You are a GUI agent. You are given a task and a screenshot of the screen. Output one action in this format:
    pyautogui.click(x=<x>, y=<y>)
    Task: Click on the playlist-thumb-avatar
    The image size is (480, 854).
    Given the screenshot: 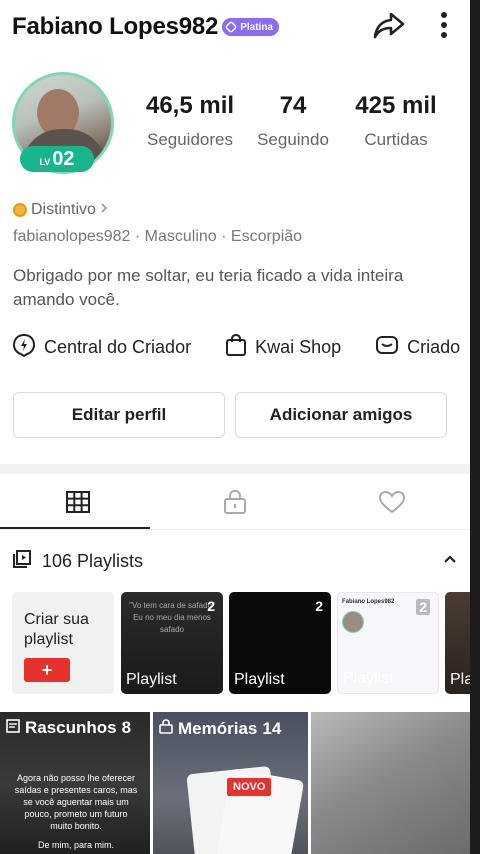 What is the action you would take?
    pyautogui.click(x=353, y=622)
    